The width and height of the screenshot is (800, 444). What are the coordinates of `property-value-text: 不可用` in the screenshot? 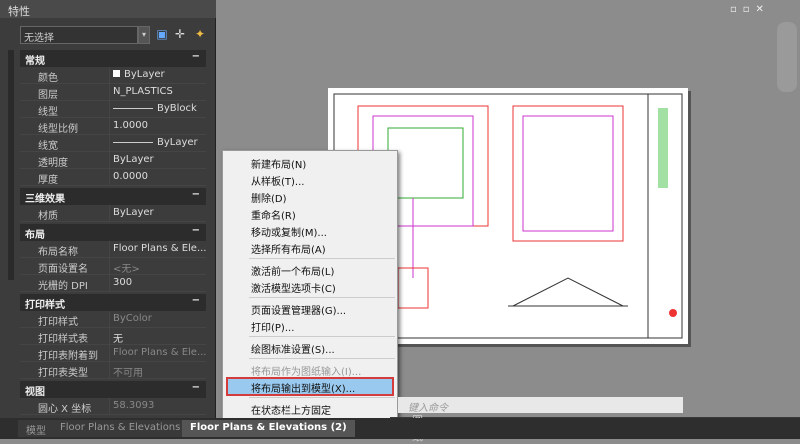 It's located at (128, 373).